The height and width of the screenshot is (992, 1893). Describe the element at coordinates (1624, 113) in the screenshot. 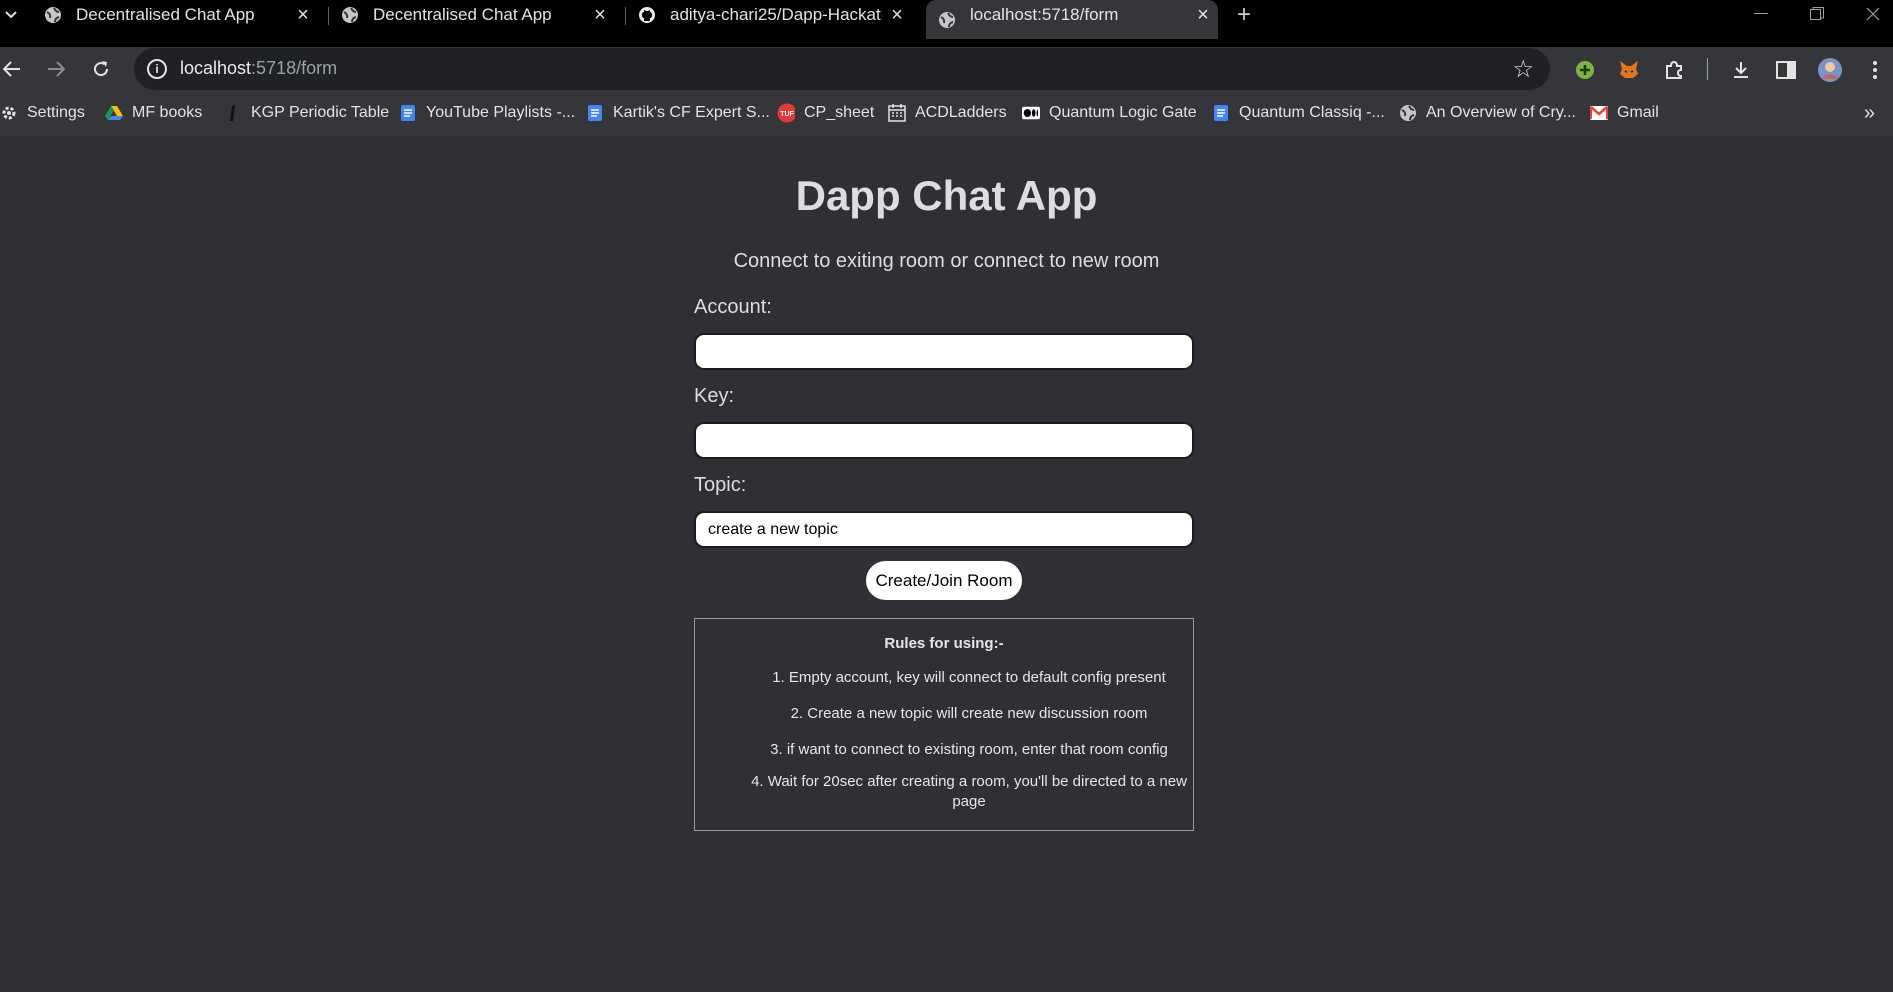

I see `bookmark-gmail: Gmail` at that location.